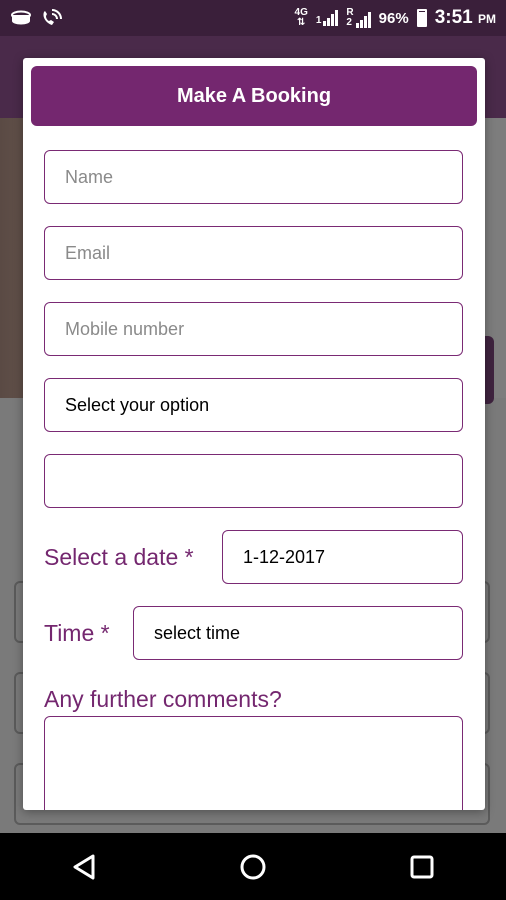 This screenshot has width=506, height=900. Describe the element at coordinates (253, 177) in the screenshot. I see `name-field` at that location.